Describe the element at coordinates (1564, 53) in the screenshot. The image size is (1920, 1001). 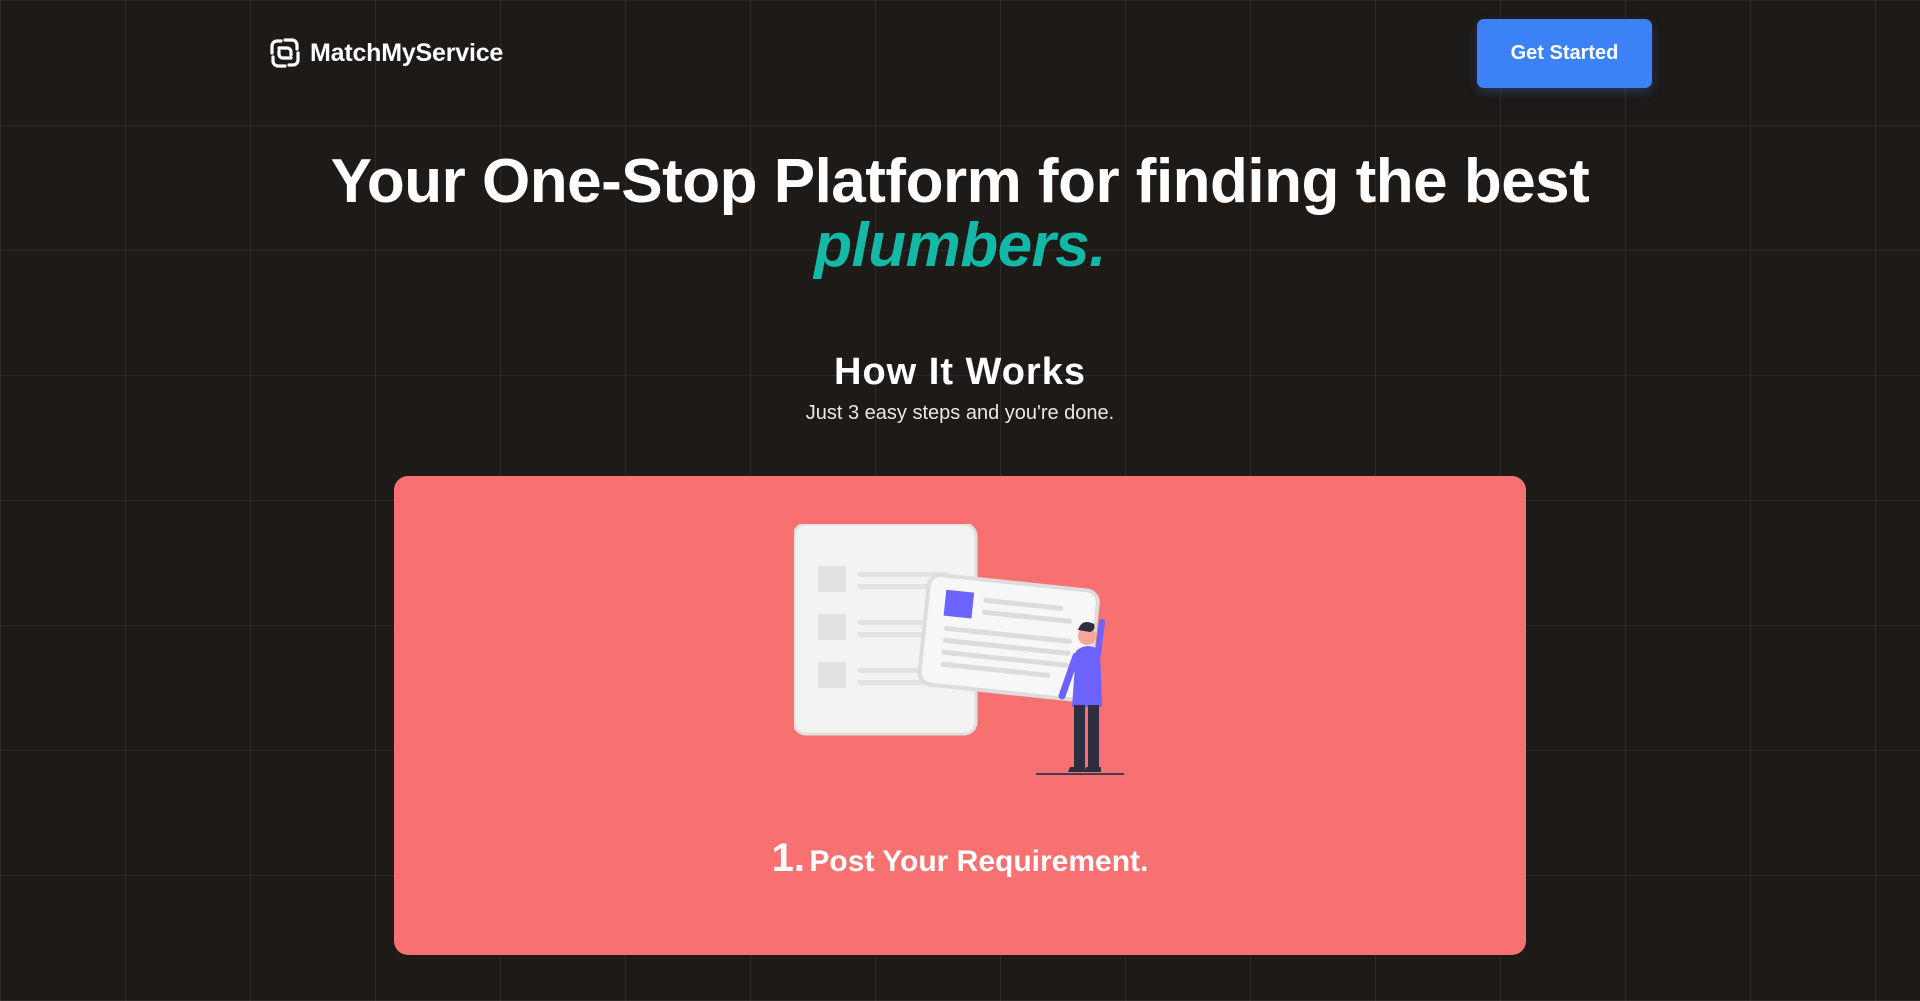
I see `get-started-button: Get Started` at that location.